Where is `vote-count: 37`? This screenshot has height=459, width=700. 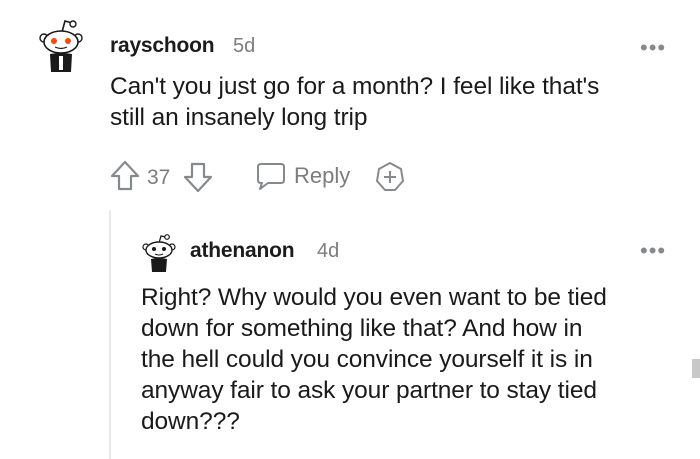
vote-count: 37 is located at coordinates (159, 177).